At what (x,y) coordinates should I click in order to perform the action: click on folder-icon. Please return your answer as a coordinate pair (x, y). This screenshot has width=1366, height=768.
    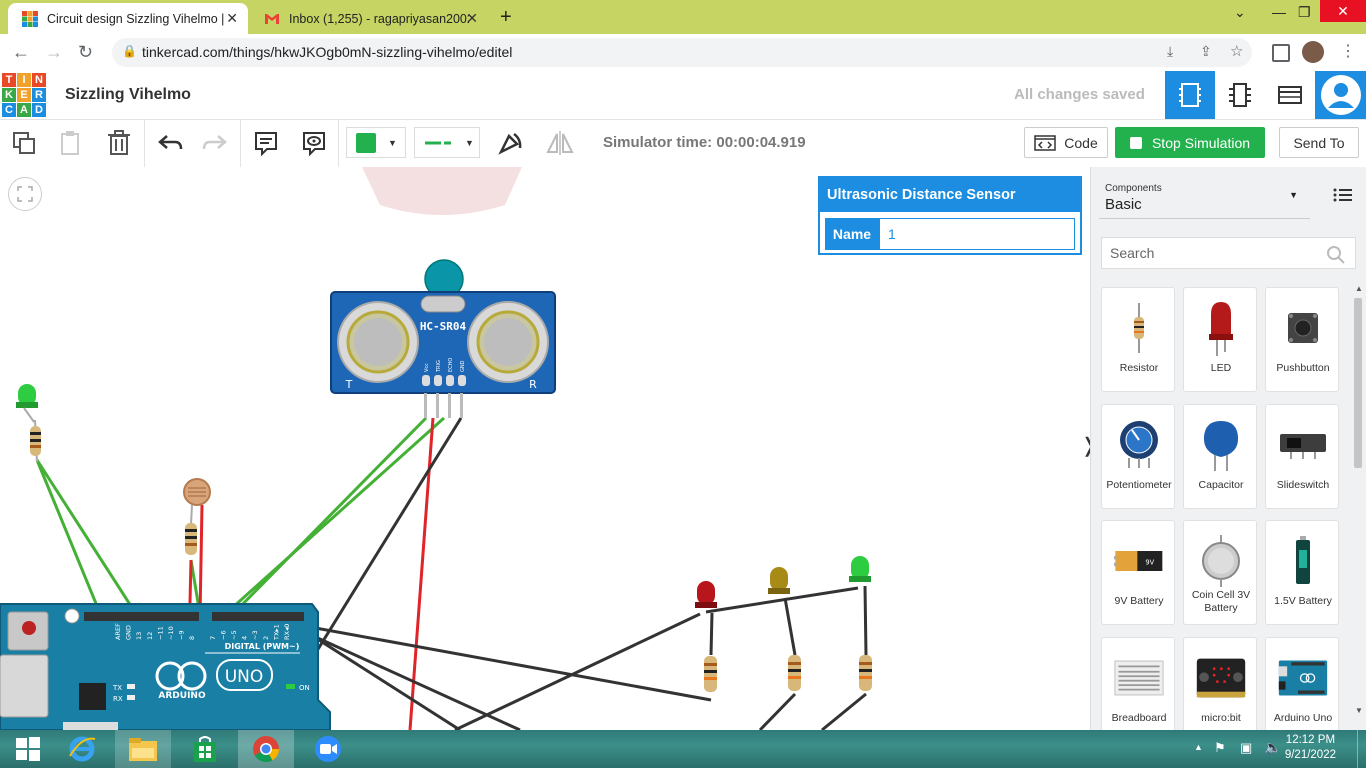
    Looking at the image, I should click on (143, 749).